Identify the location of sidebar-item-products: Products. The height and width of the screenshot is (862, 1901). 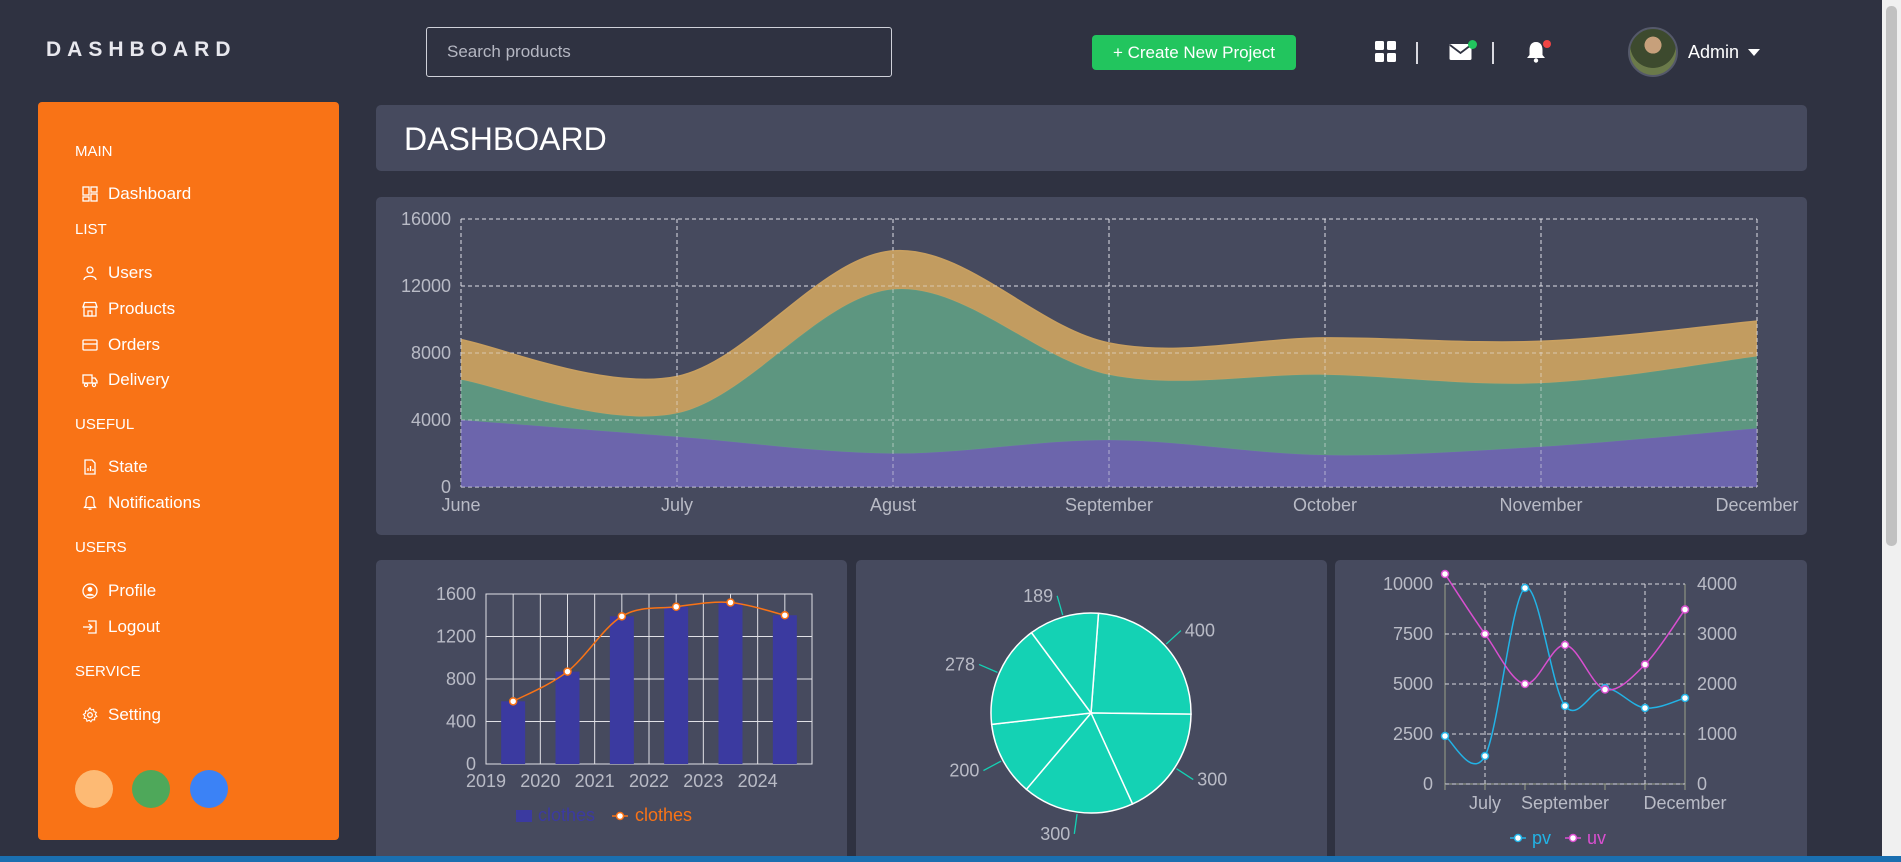
(128, 309).